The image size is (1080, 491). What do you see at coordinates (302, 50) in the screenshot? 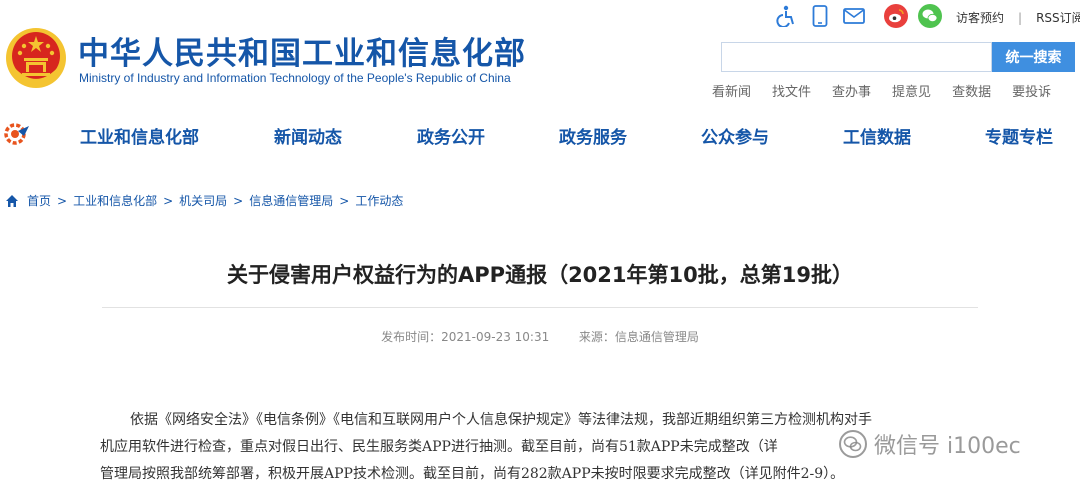
I see `site-title: 中华人民共和国工业和信息化部` at bounding box center [302, 50].